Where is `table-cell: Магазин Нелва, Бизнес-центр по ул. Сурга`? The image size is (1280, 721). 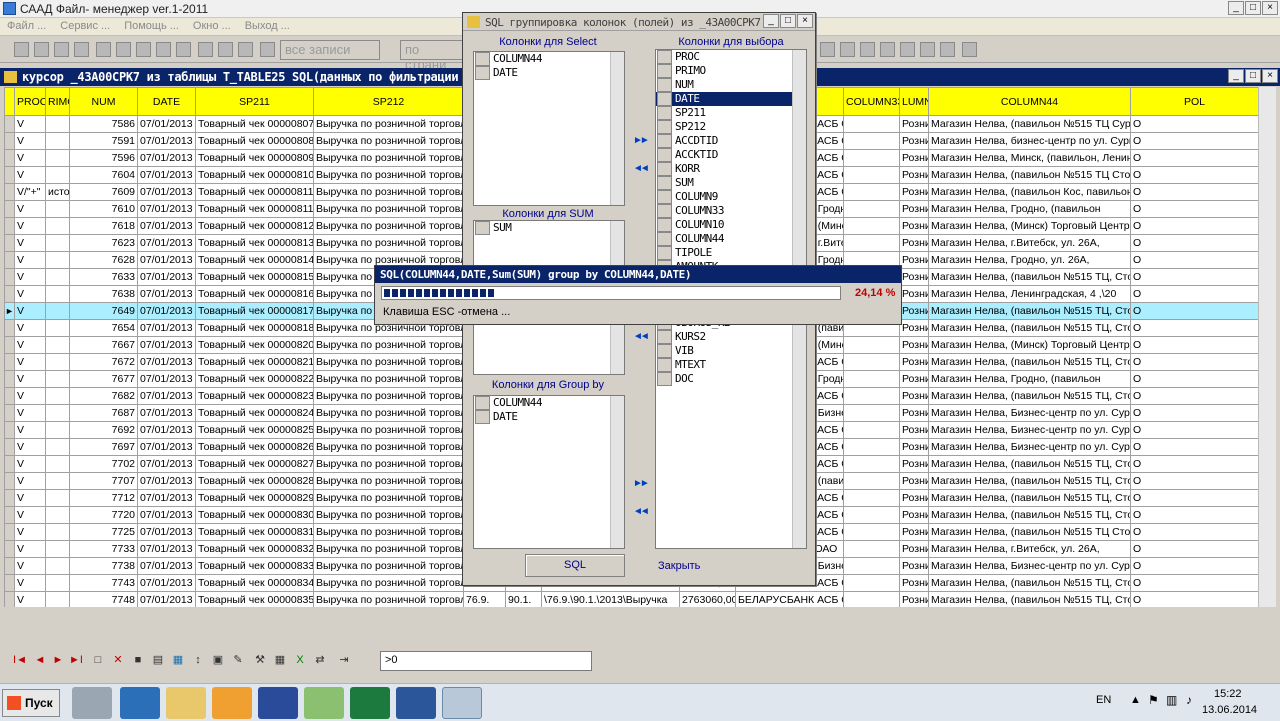
table-cell: Магазин Нелва, Бизнес-центр по ул. Сурга is located at coordinates (1029, 566).